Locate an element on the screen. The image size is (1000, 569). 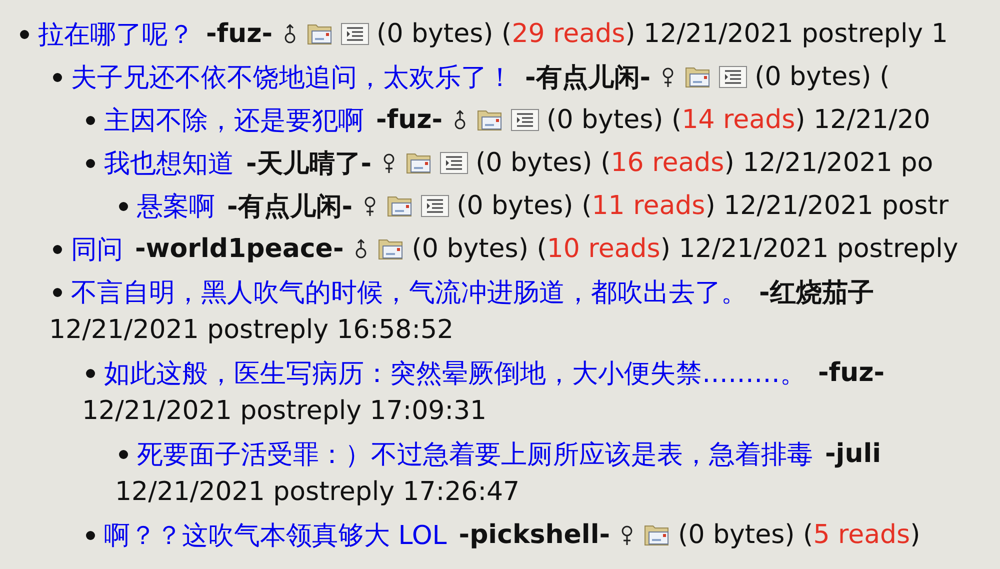
read-count: 16 reads is located at coordinates (667, 163).